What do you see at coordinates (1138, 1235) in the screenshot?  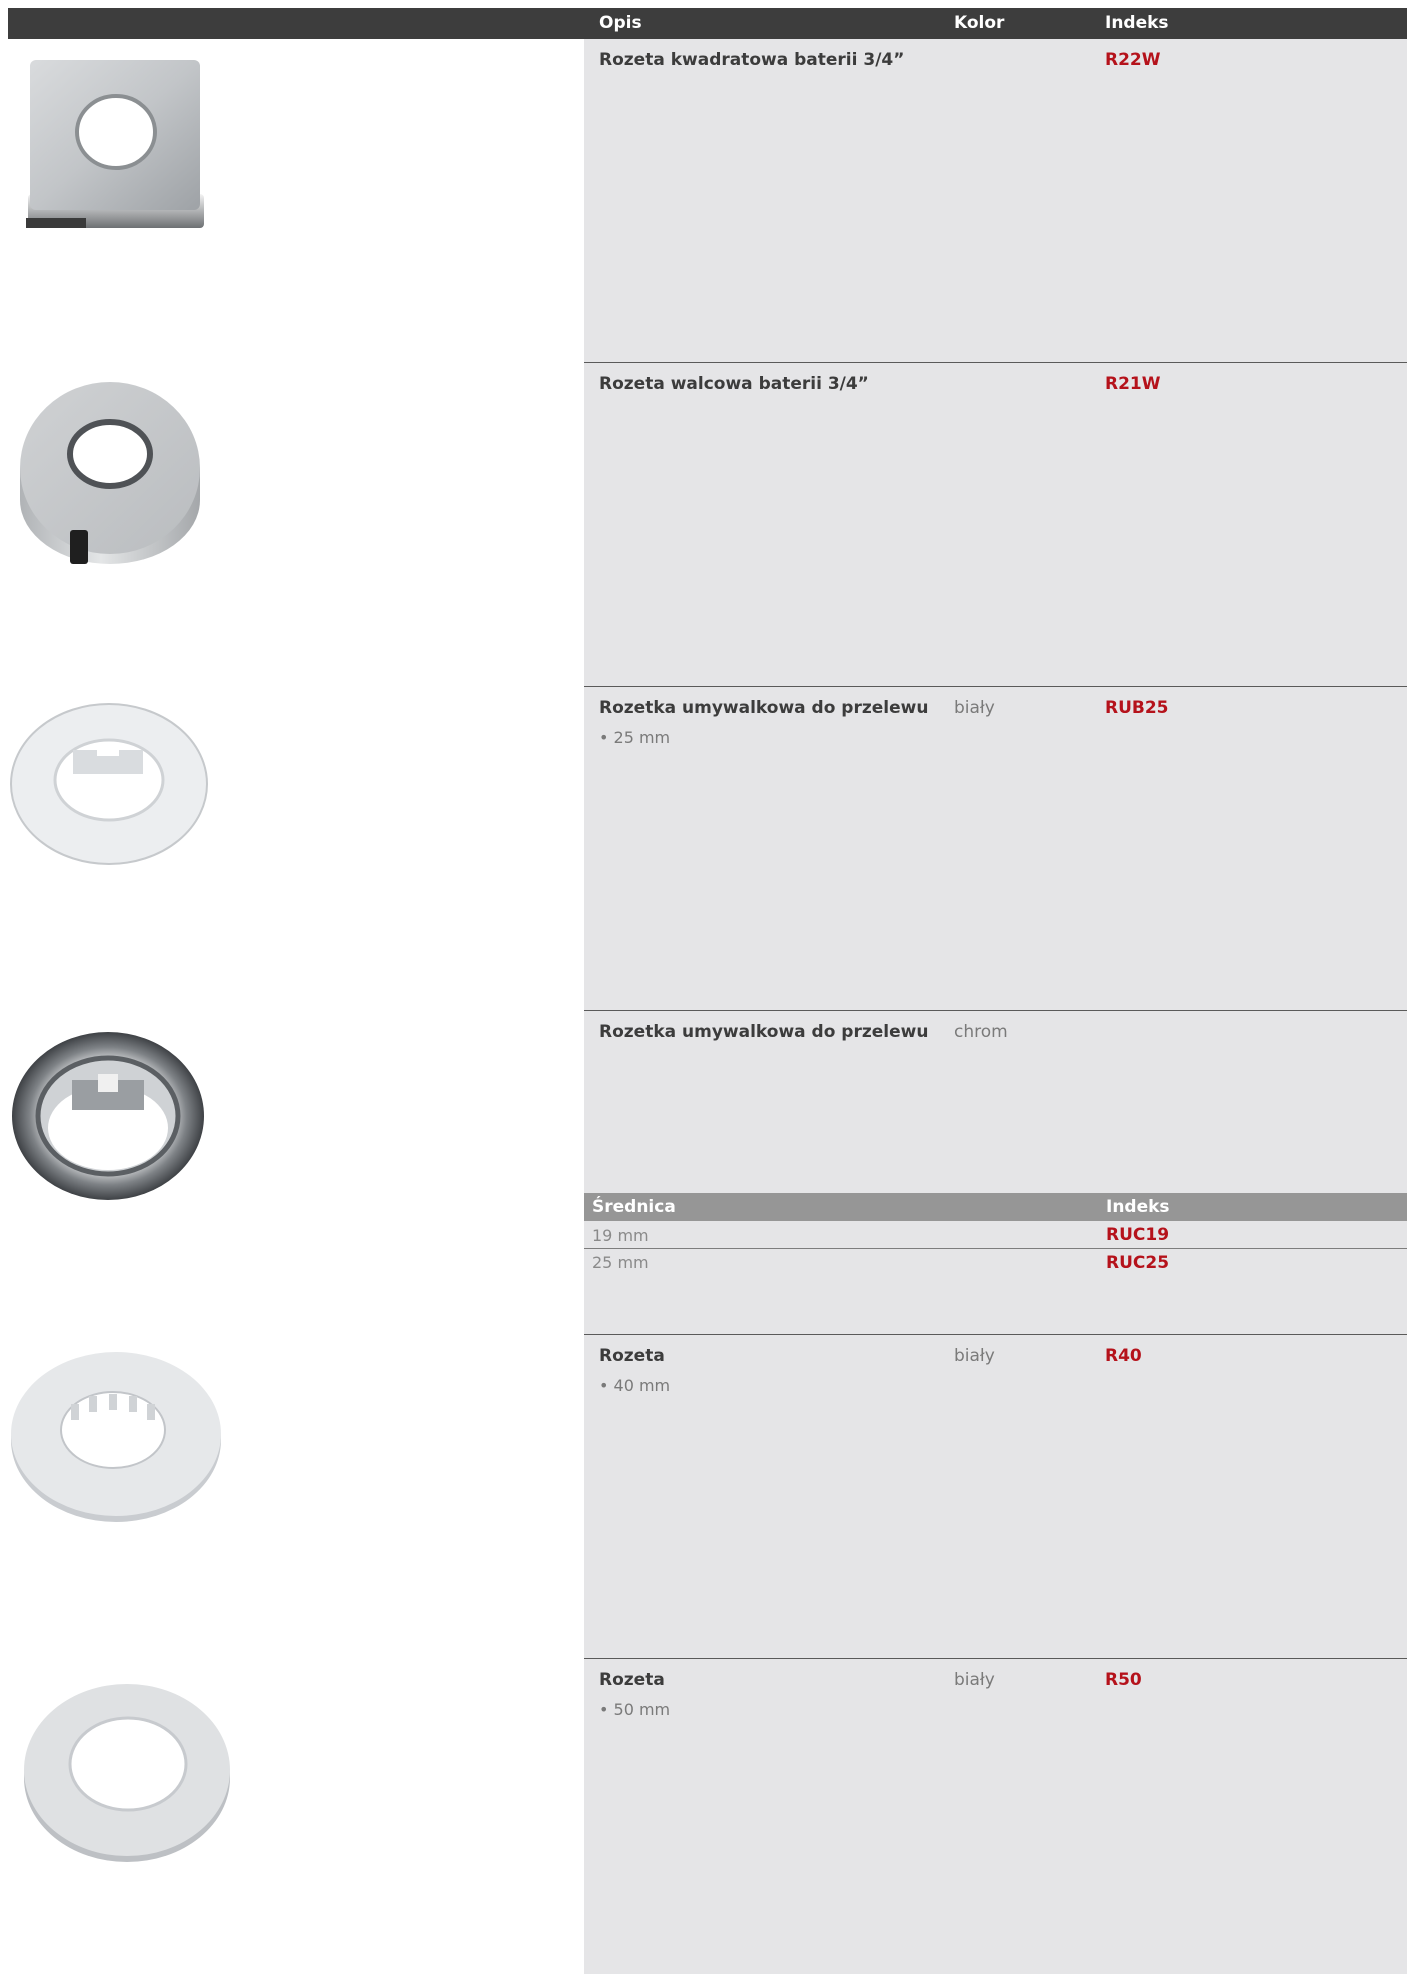 I see `diameter-index: RUC19` at bounding box center [1138, 1235].